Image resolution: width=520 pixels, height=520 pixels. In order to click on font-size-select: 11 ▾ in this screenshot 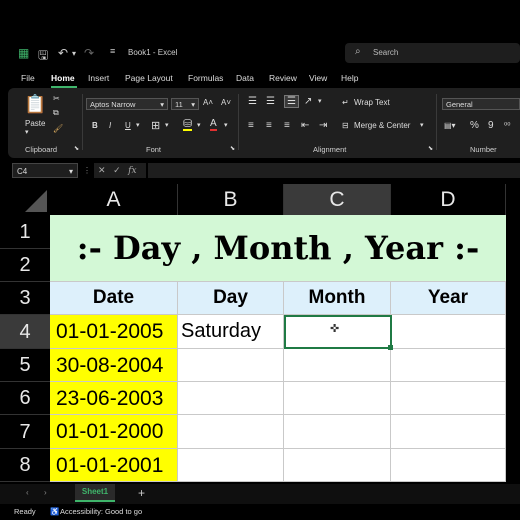, I will do `click(185, 104)`.